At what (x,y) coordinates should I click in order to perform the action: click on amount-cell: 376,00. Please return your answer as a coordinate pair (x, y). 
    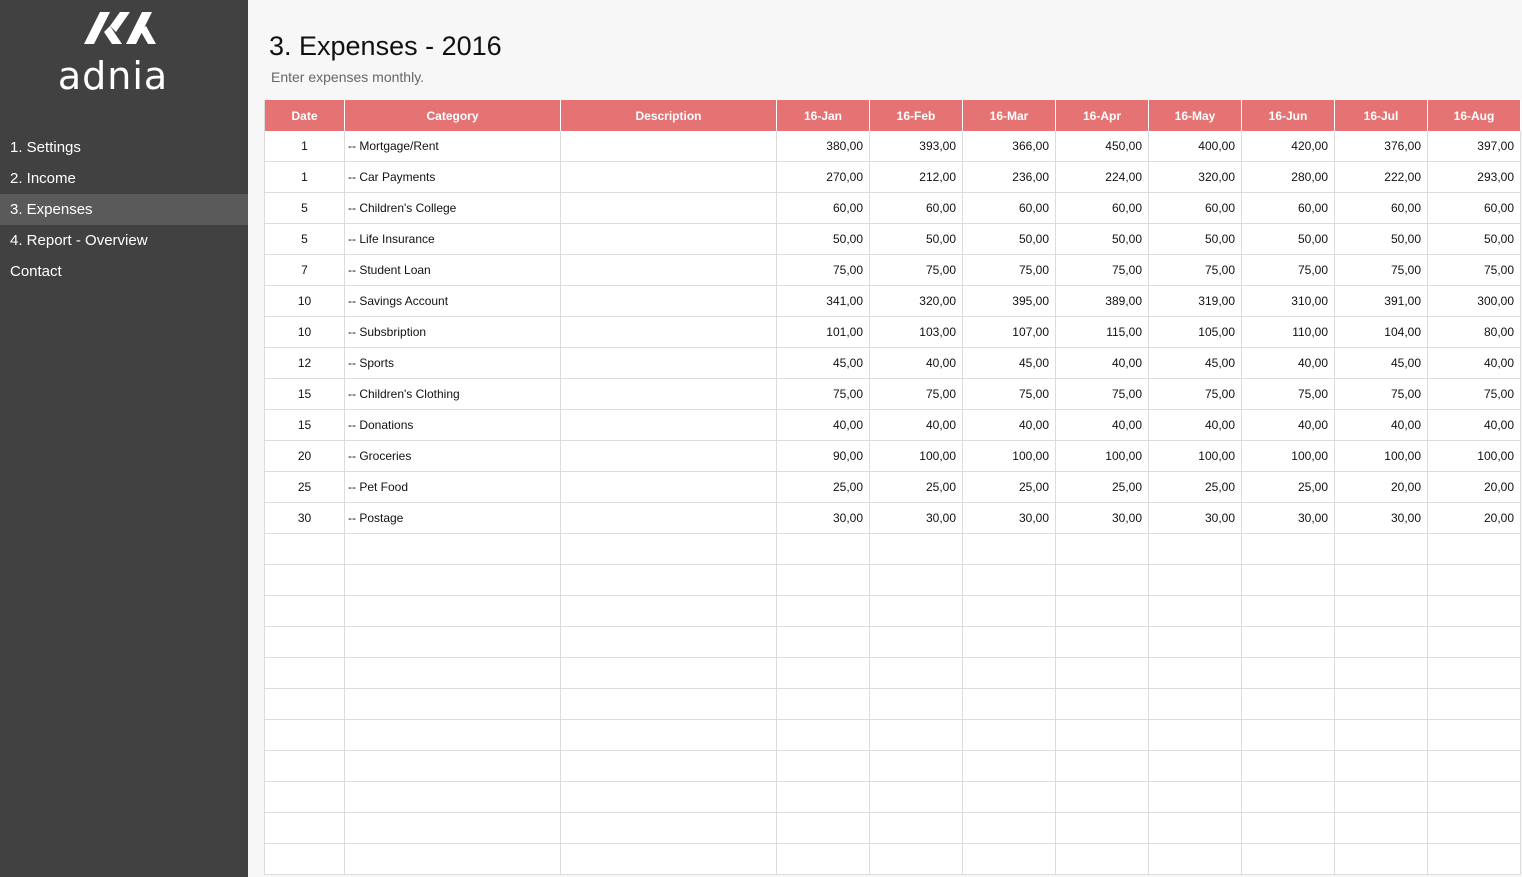
    Looking at the image, I should click on (1381, 146).